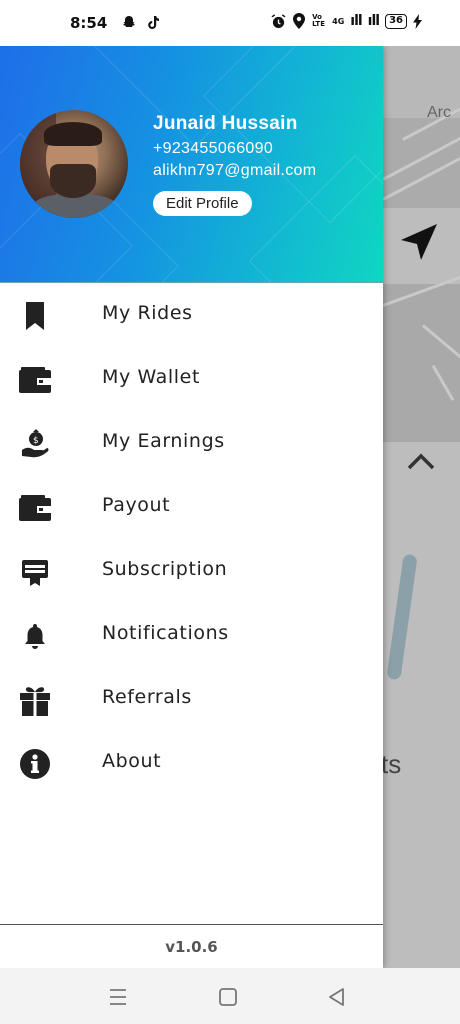 The image size is (460, 1024). Describe the element at coordinates (346, 21) in the screenshot. I see `system-icons: Vo LTE 4G ıll ıll 36` at that location.